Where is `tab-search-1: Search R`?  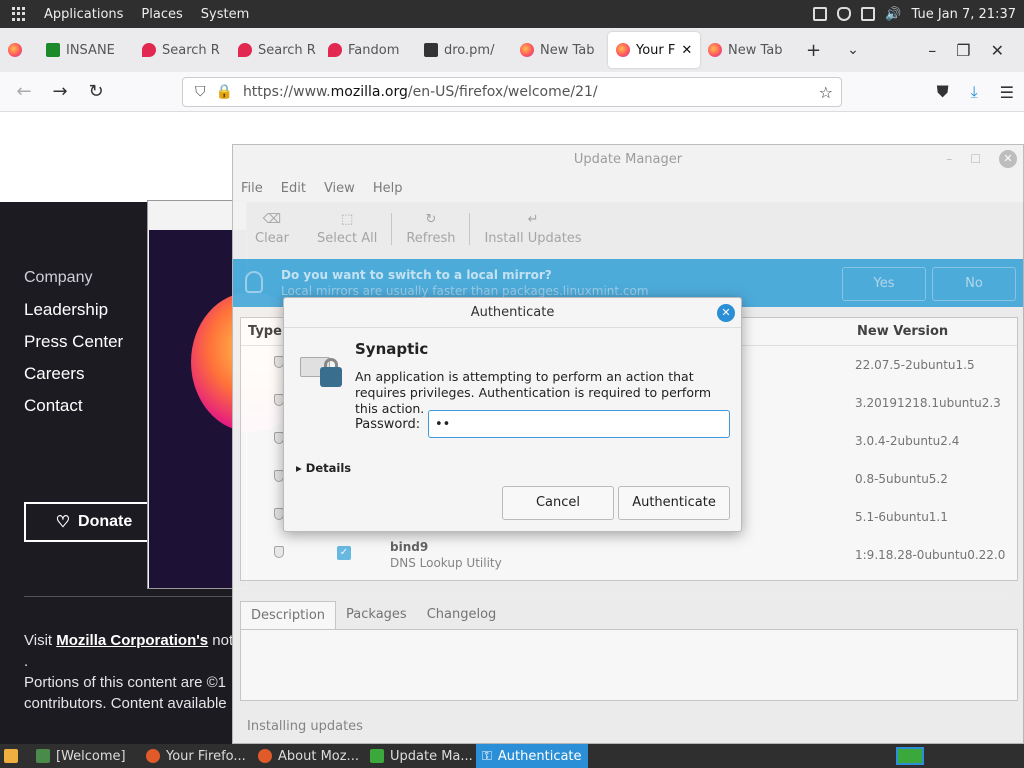 tab-search-1: Search R is located at coordinates (182, 50).